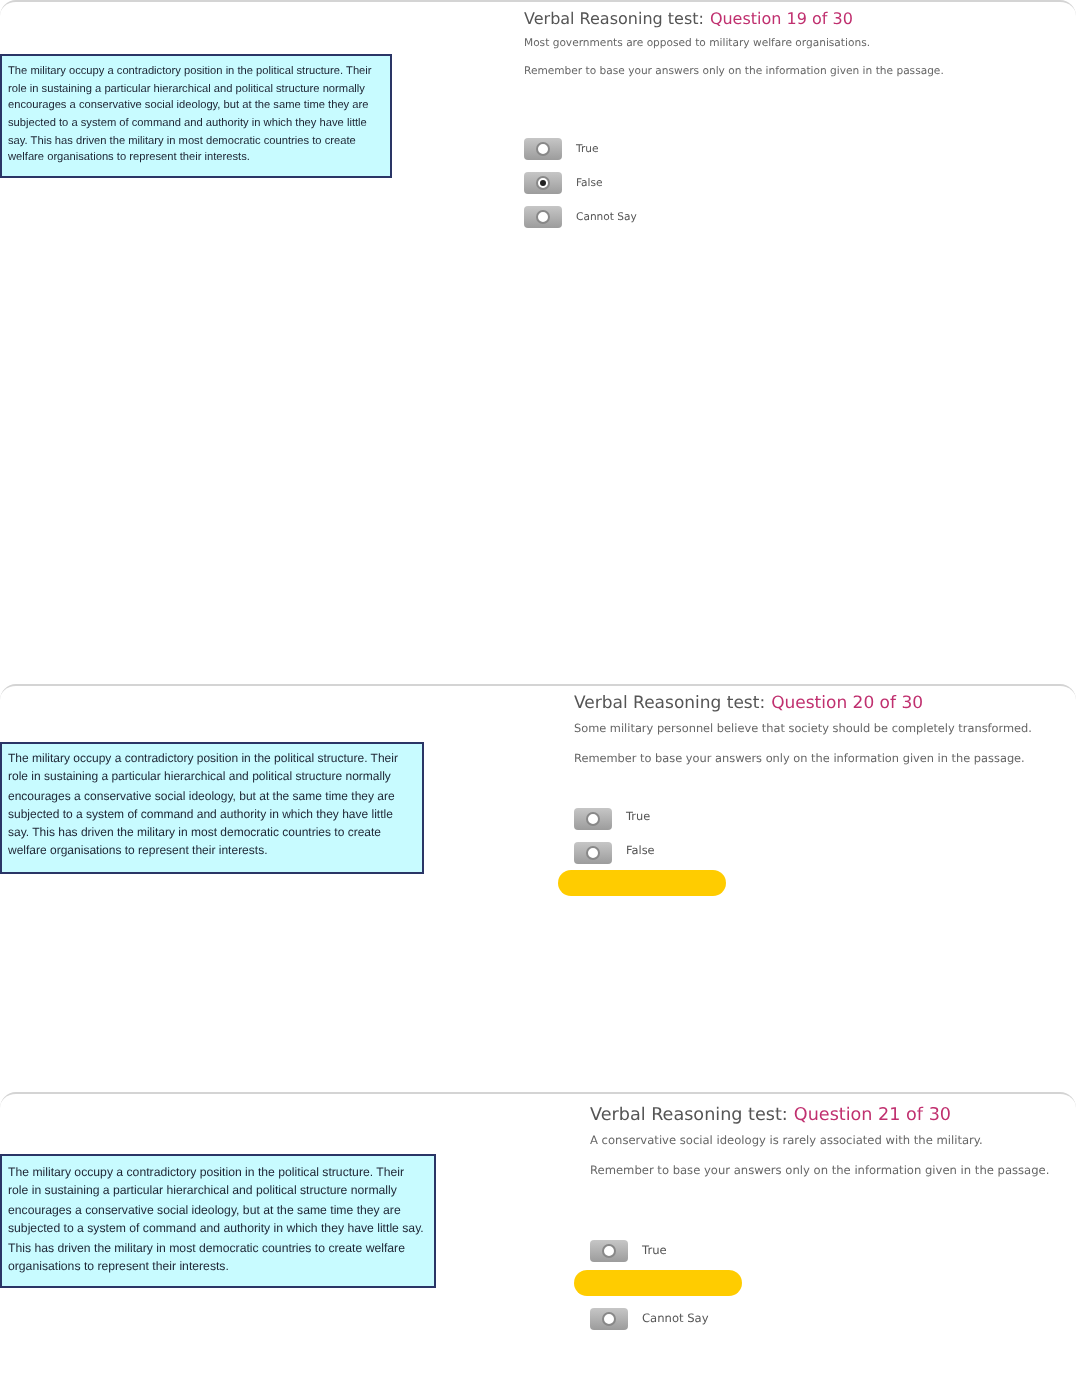 This screenshot has width=1076, height=1400. I want to click on question-counter: Question 19 of 30, so click(781, 19).